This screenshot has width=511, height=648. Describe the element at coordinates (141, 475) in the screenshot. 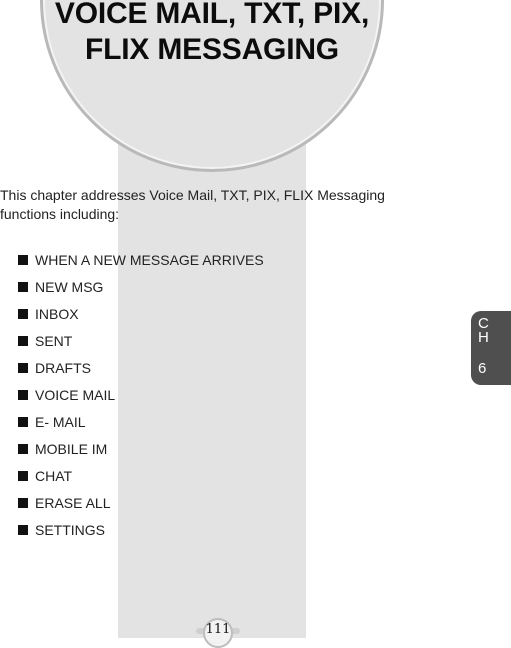

I see `topic-item: CHAT` at that location.